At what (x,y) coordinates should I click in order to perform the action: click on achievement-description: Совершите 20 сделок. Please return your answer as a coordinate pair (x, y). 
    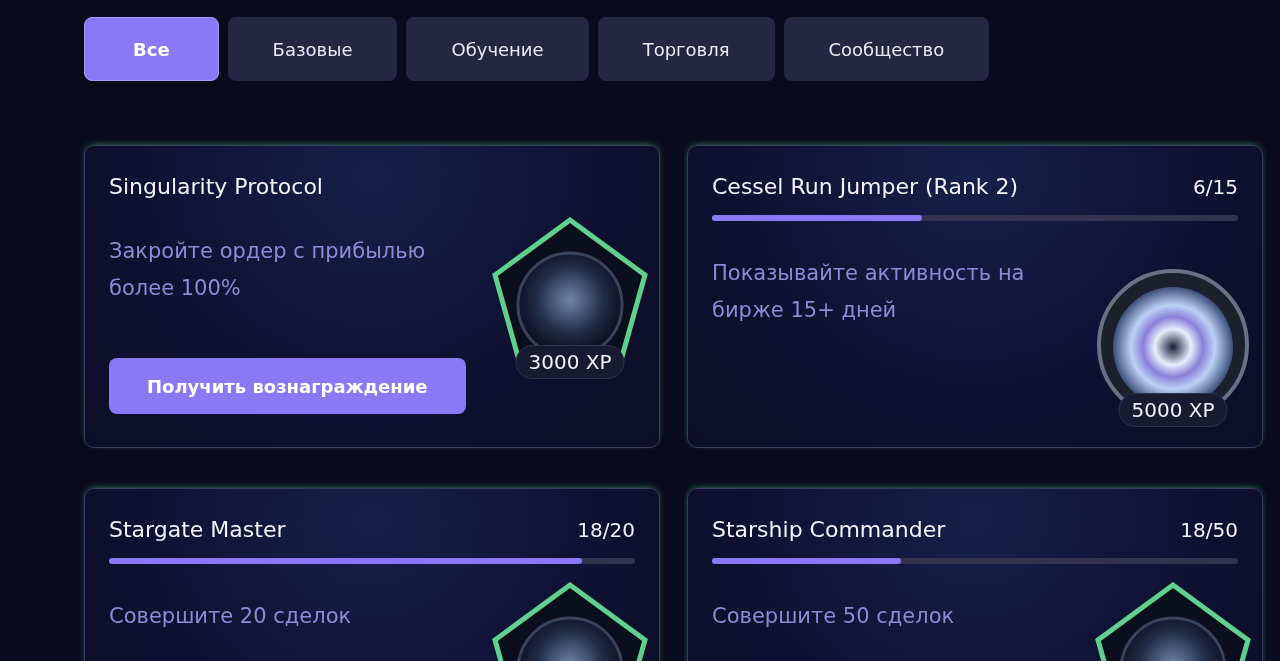
    Looking at the image, I should click on (231, 616).